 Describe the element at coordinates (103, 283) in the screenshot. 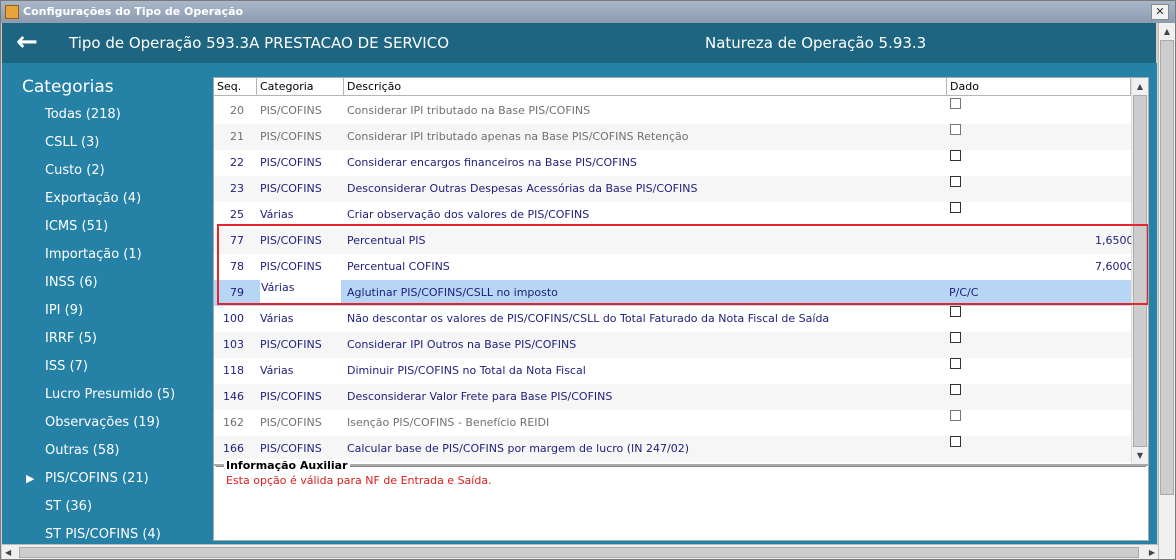

I see `sidebar-item-6: INSS (6)` at that location.